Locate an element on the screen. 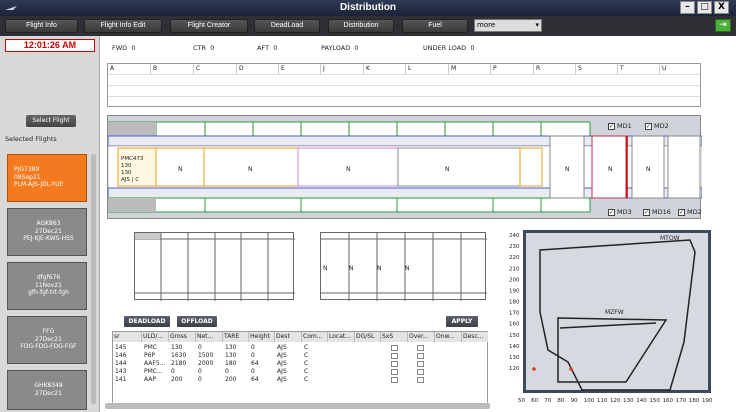 The height and width of the screenshot is (412, 736). md2b-label: MD2 is located at coordinates (694, 212).